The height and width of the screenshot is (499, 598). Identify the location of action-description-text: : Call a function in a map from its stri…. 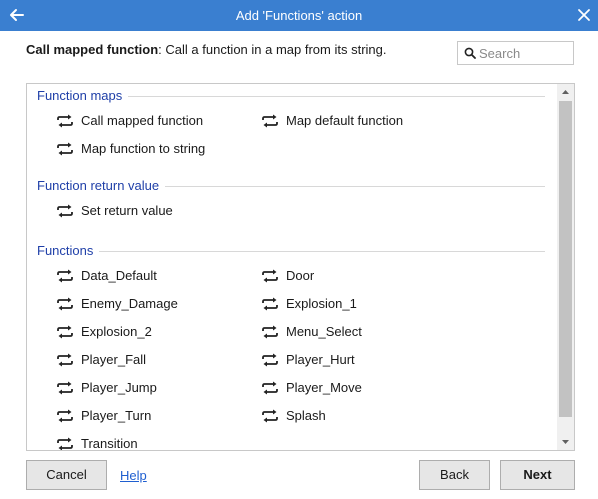
(272, 49).